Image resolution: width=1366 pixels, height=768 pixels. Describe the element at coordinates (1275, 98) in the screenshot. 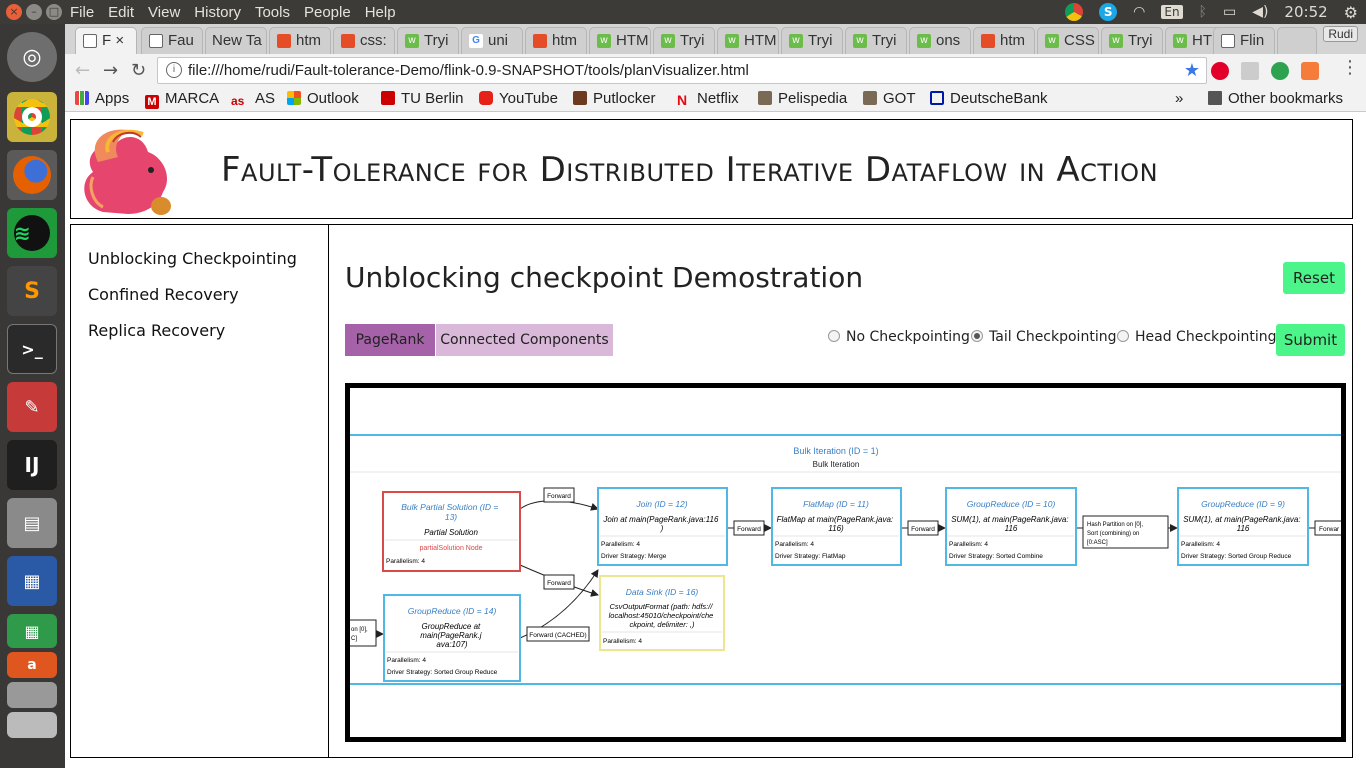

I see `other-bookmarks: Other bookmarks` at that location.